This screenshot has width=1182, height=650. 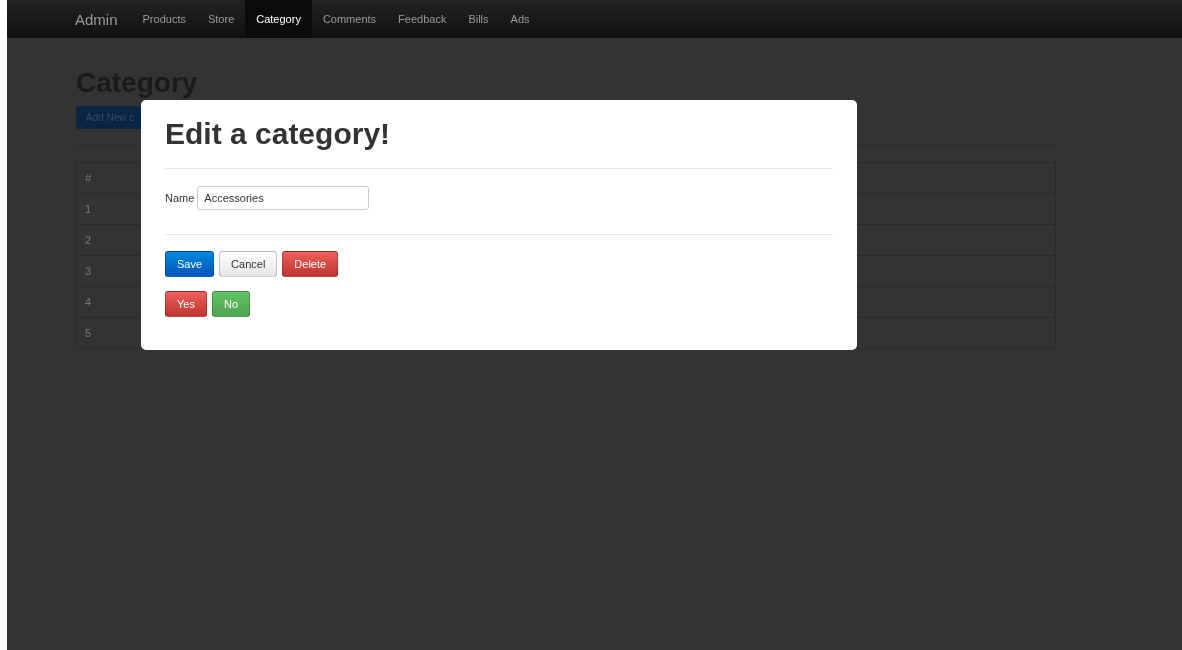 What do you see at coordinates (190, 264) in the screenshot?
I see `action-button: Save` at bounding box center [190, 264].